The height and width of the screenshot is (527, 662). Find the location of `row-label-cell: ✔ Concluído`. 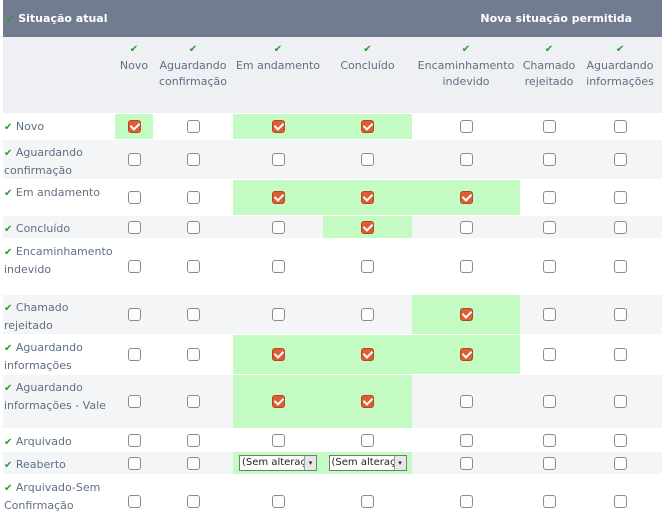

row-label-cell: ✔ Concluído is located at coordinates (59, 227).